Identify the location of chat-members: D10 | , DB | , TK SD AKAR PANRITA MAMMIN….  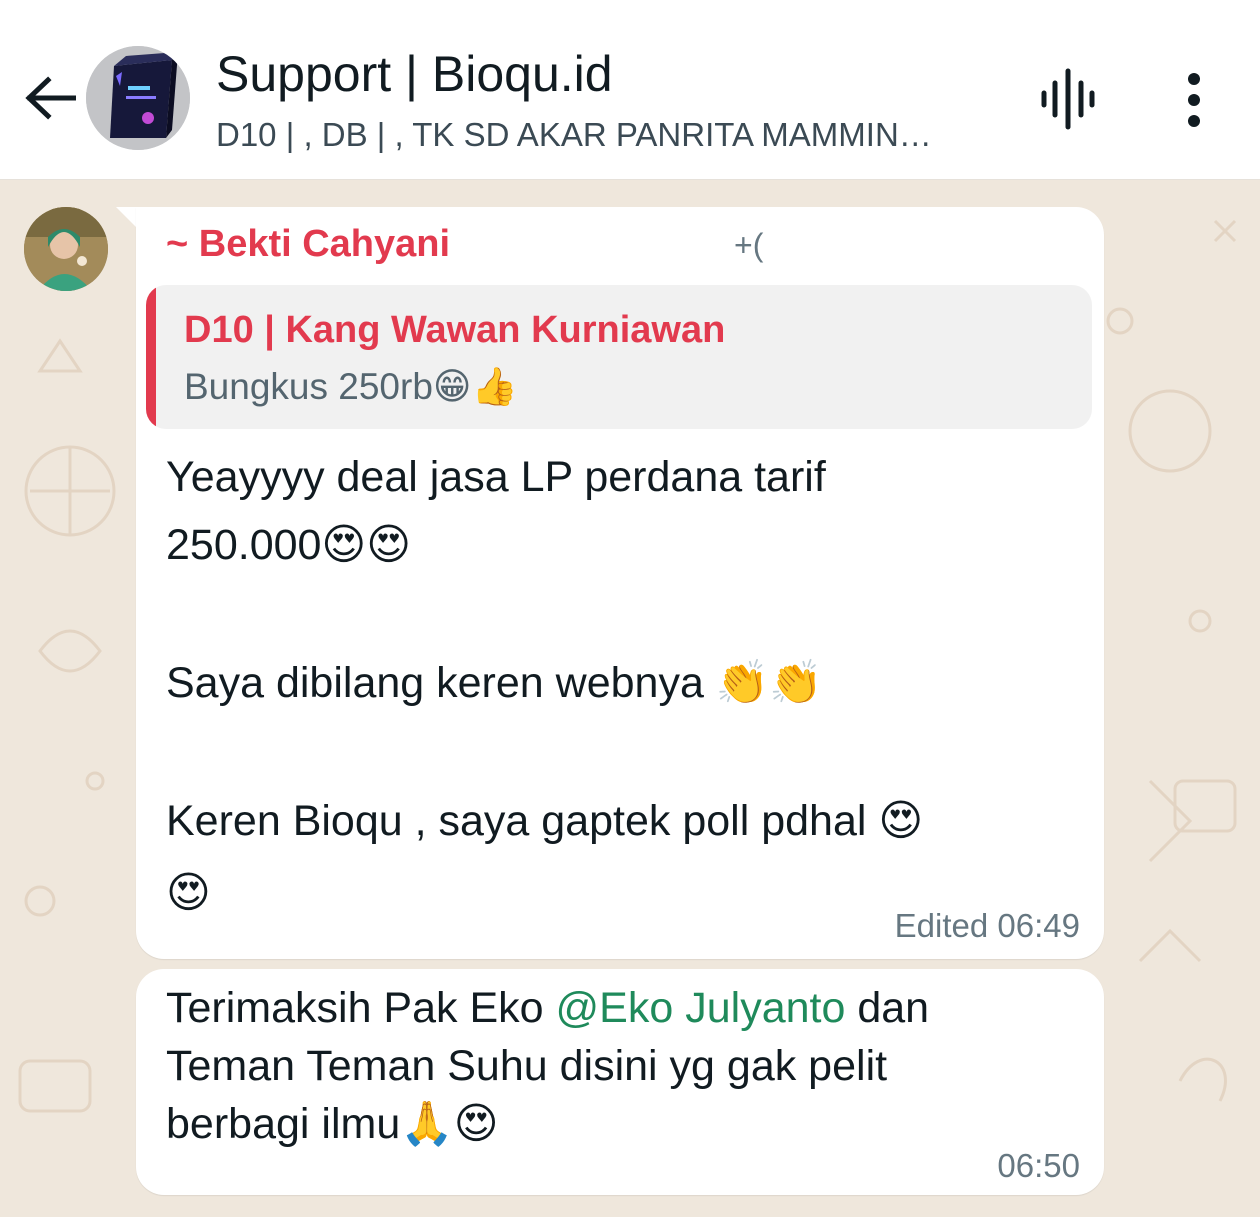
(601, 135).